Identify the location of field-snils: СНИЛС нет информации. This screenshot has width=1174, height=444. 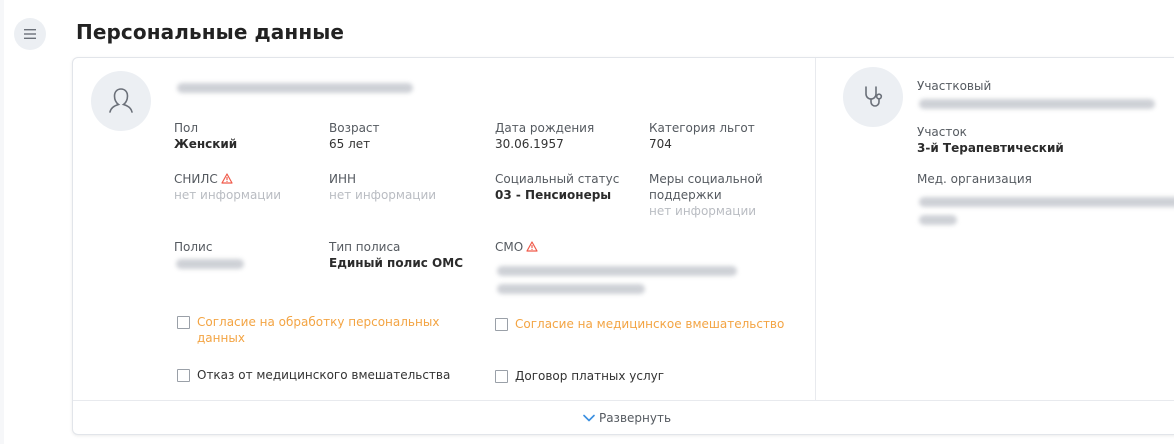
(227, 187).